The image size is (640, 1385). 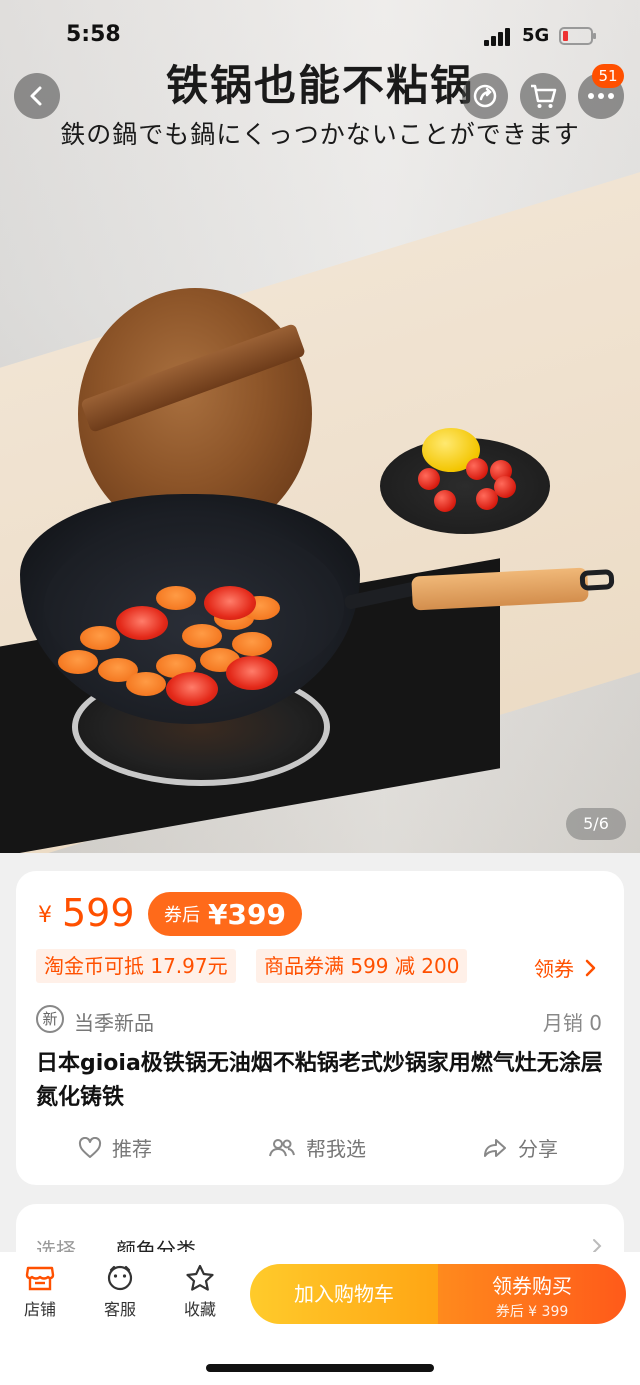 I want to click on hero-subtitle: 鉄の鍋でも鍋にくっつかないことができます, so click(x=320, y=134).